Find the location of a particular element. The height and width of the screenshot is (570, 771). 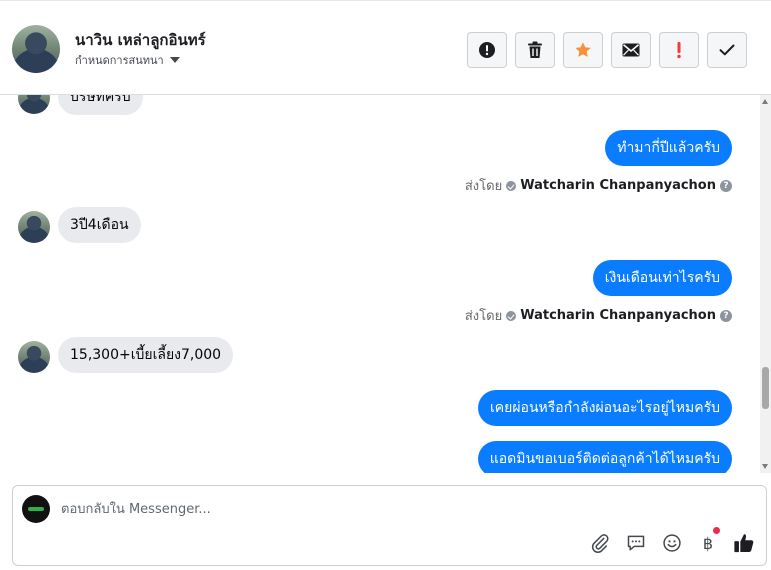

chevron-down-icon is located at coordinates (174, 60).